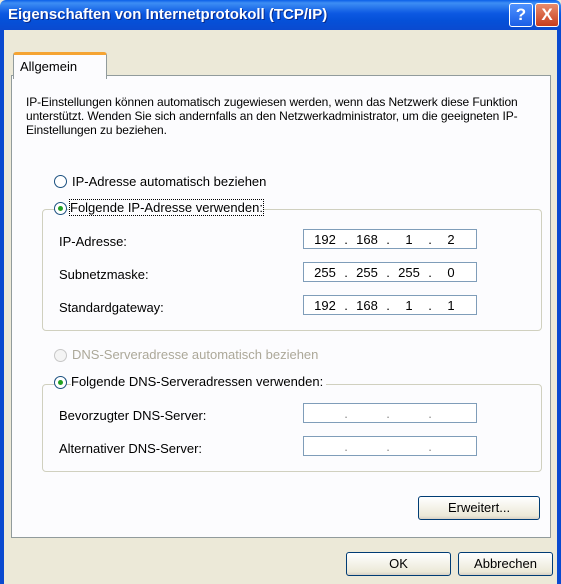  What do you see at coordinates (49, 66) in the screenshot?
I see `tab-label: Allgemein` at bounding box center [49, 66].